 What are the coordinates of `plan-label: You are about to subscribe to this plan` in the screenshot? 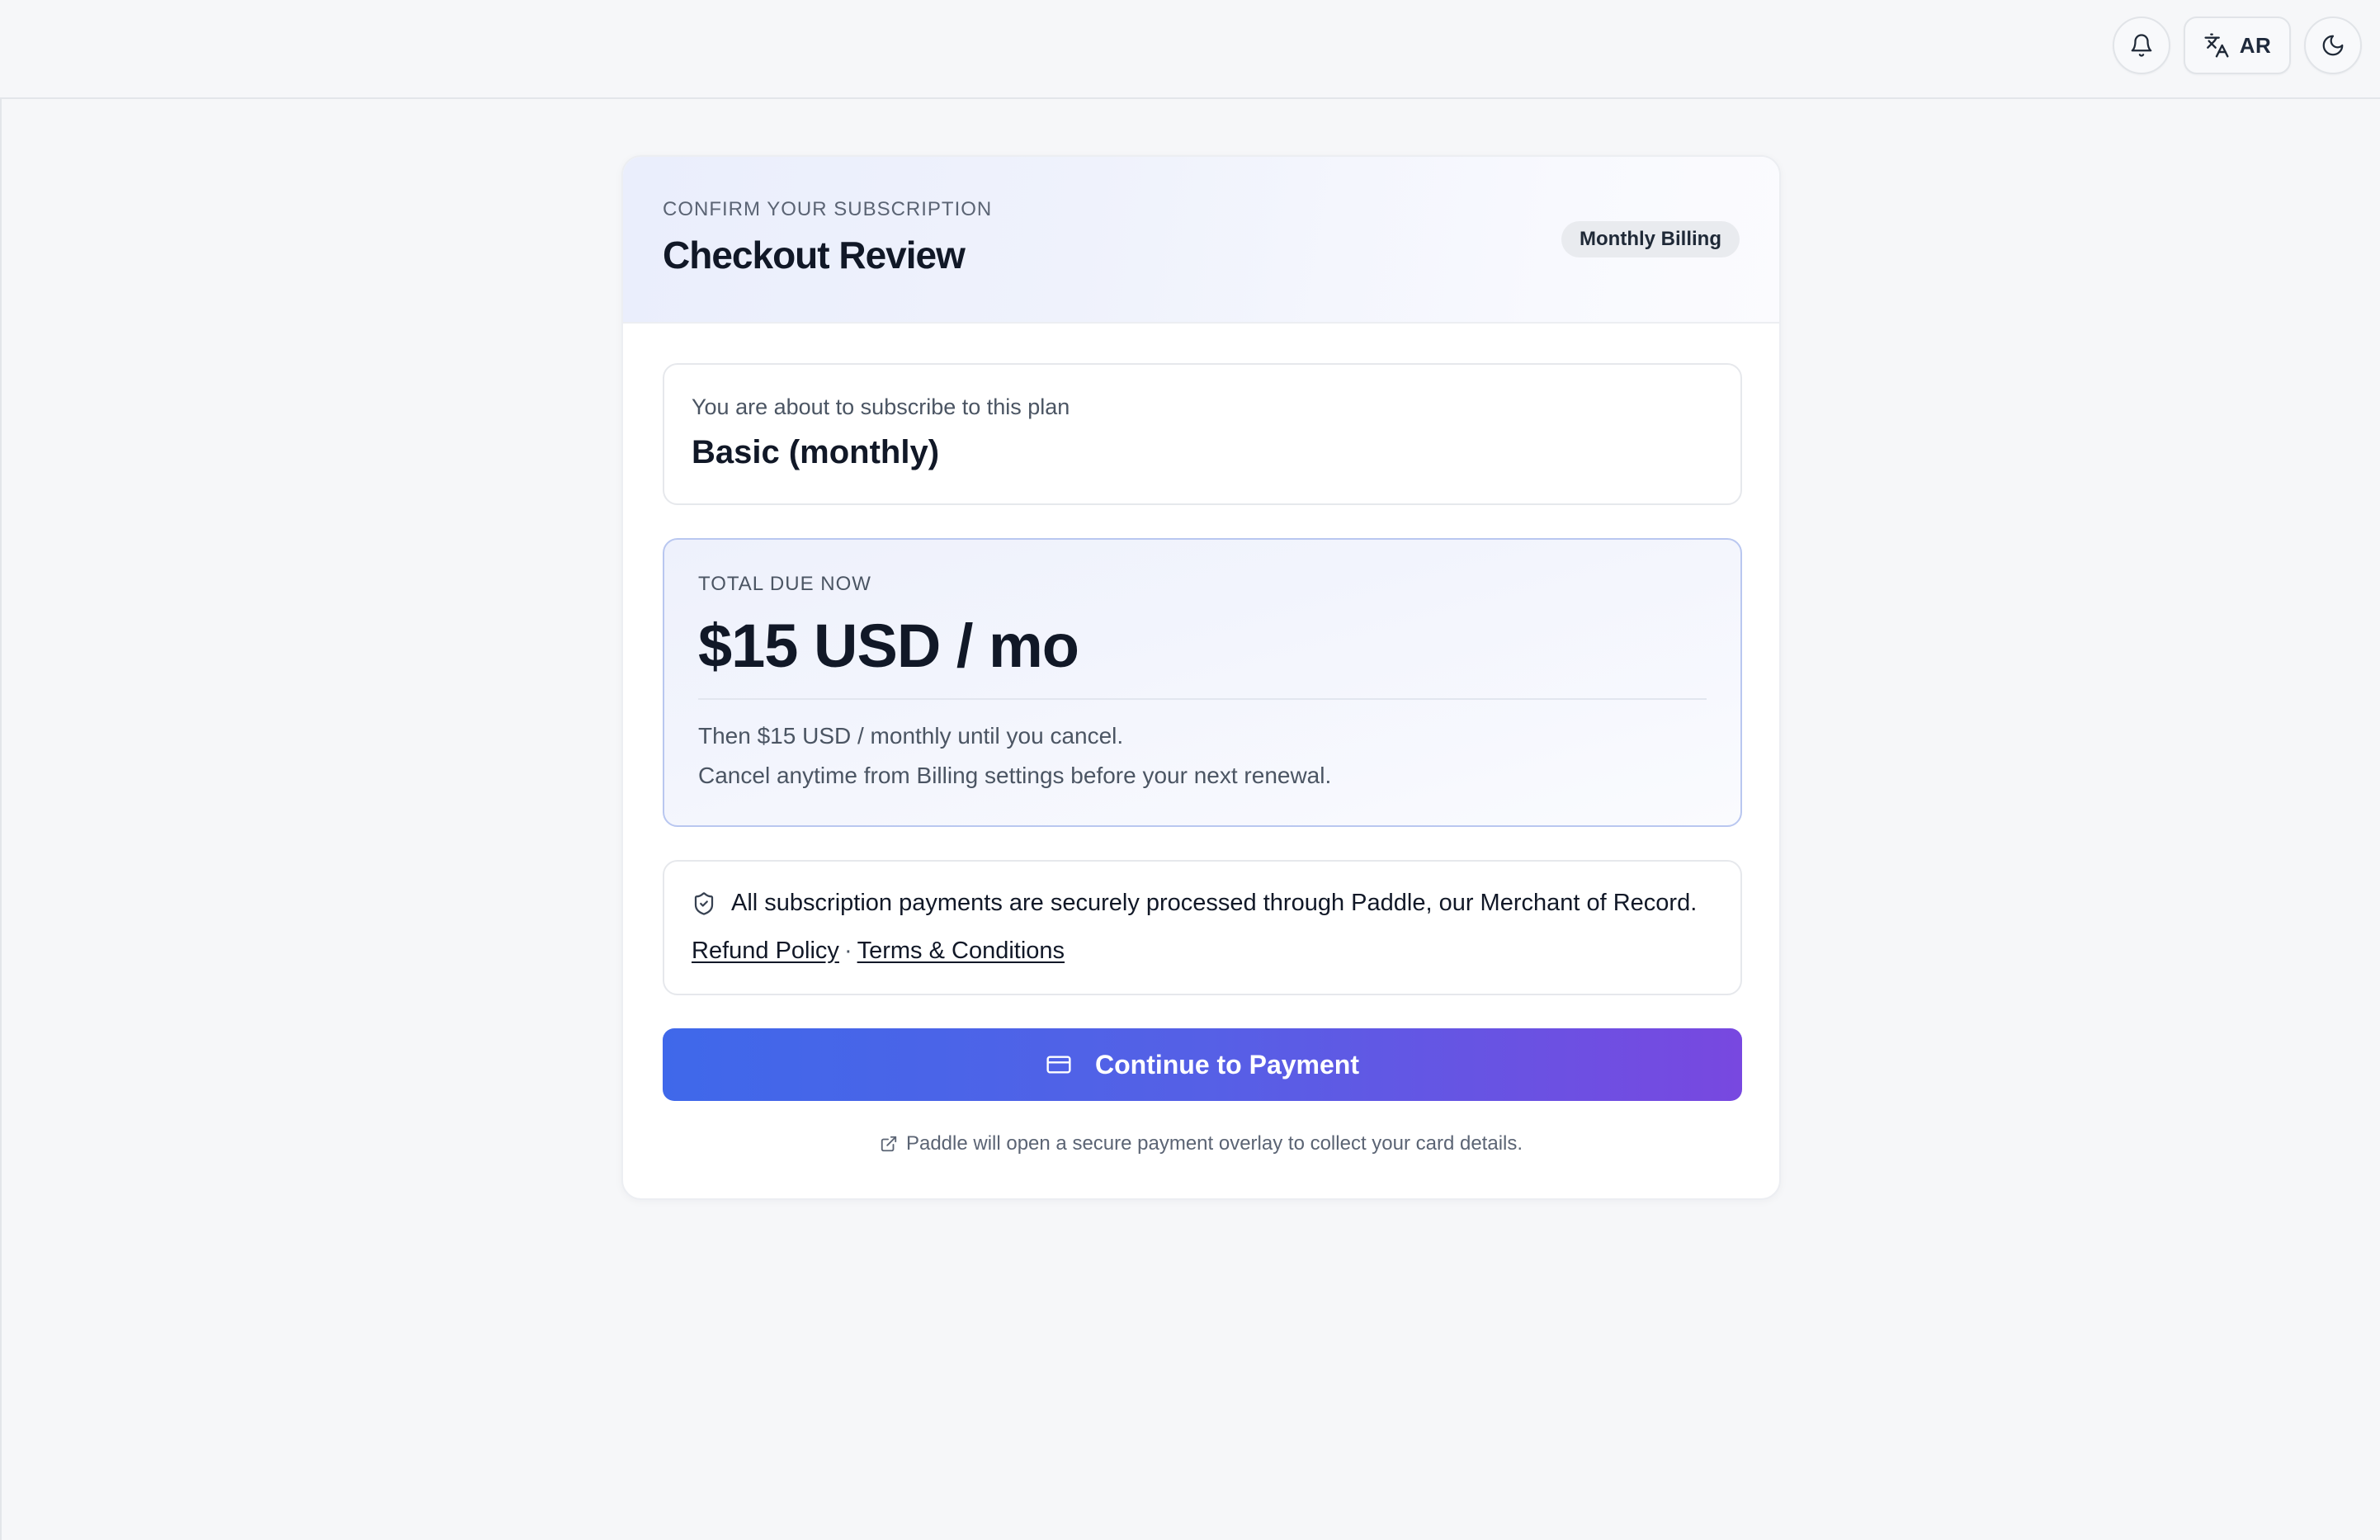 It's located at (881, 406).